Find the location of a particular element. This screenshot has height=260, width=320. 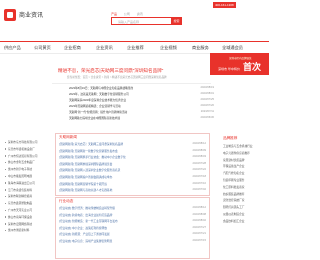

list-item: 深圳市联创精密模具 is located at coordinates (29, 197).